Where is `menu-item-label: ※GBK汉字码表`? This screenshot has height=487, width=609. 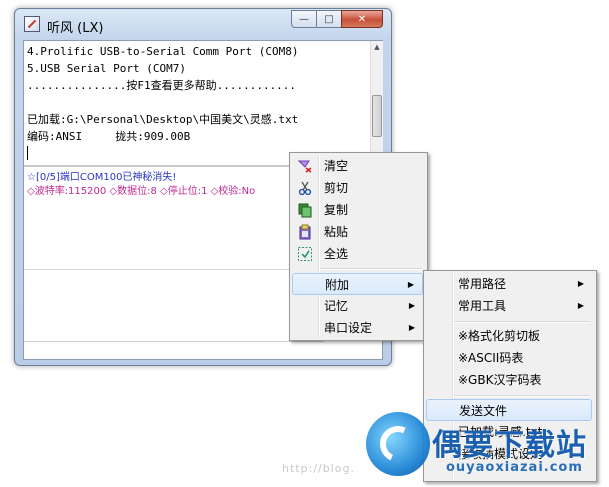 menu-item-label: ※GBK汉字码表 is located at coordinates (500, 380).